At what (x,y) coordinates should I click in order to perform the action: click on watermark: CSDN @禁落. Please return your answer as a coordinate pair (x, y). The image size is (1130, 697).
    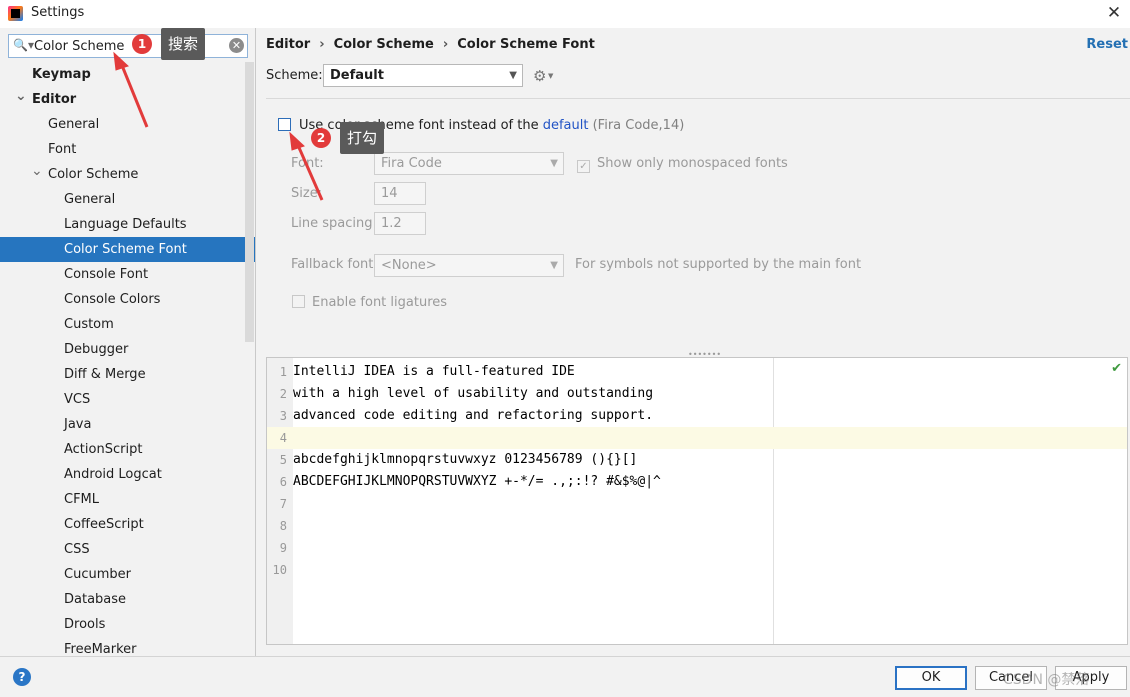
    Looking at the image, I should click on (1046, 680).